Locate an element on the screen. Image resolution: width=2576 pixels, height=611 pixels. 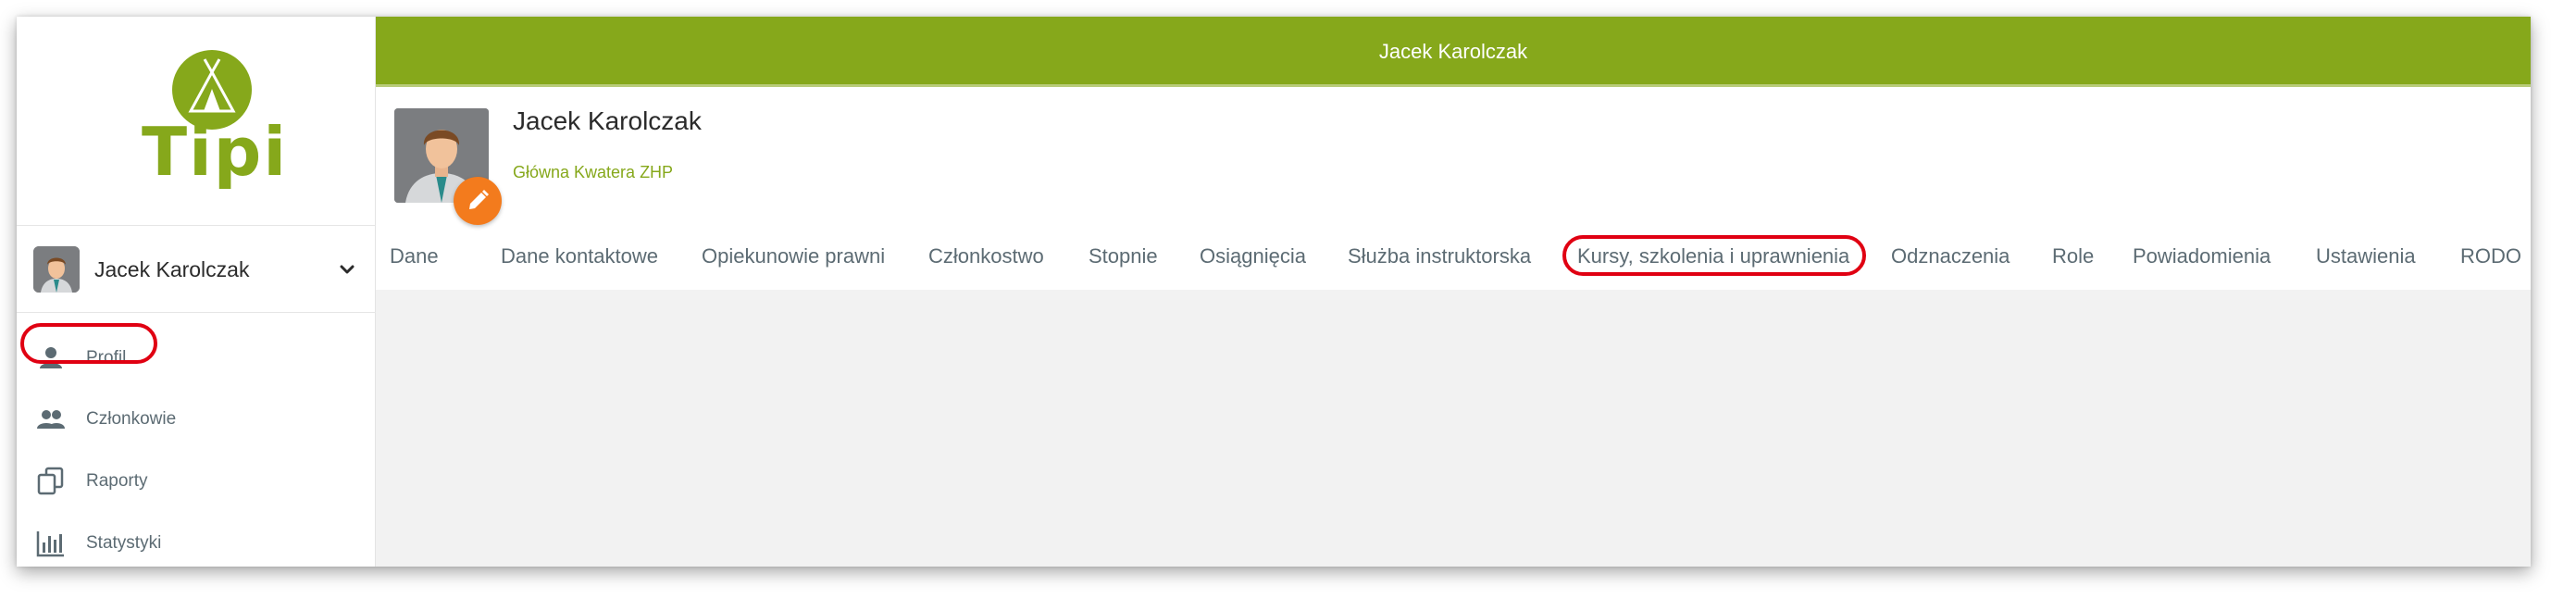
user-name: Jacek Karolczak is located at coordinates (172, 269).